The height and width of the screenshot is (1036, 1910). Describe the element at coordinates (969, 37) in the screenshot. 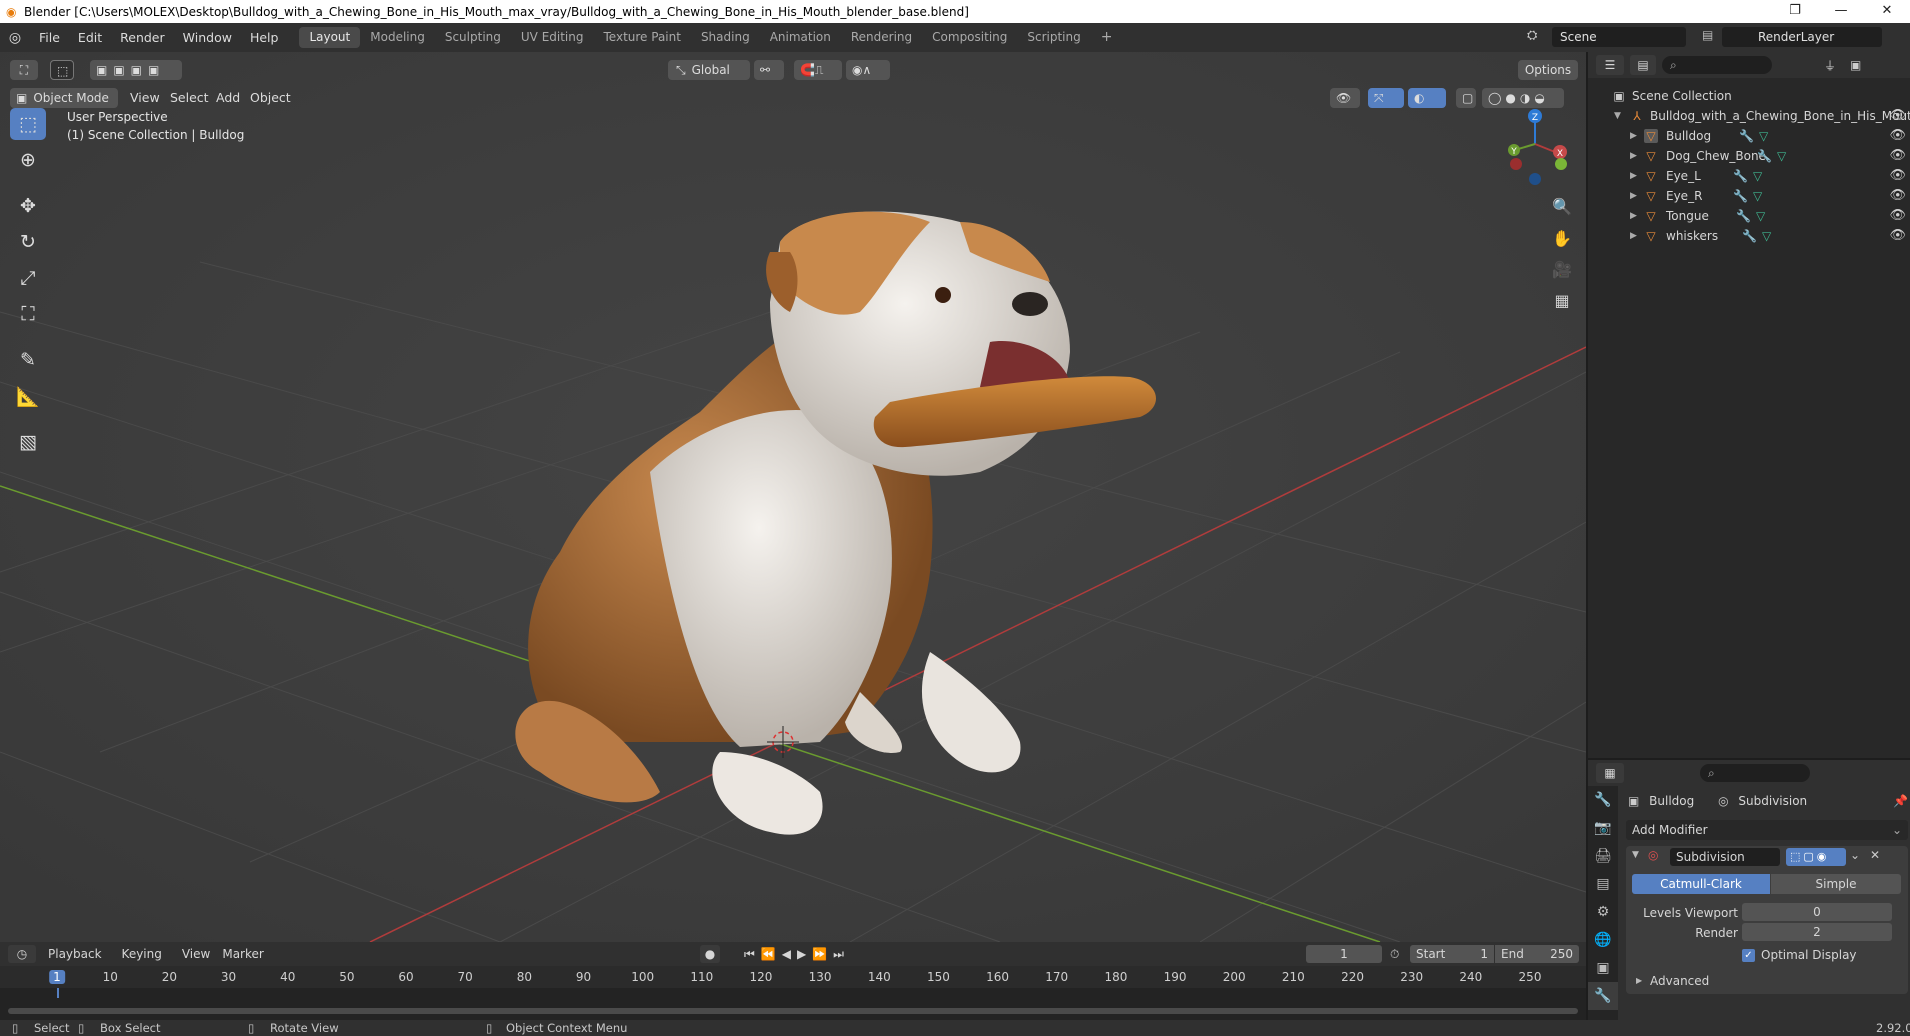

I see `tab-compositing: Compositing` at that location.